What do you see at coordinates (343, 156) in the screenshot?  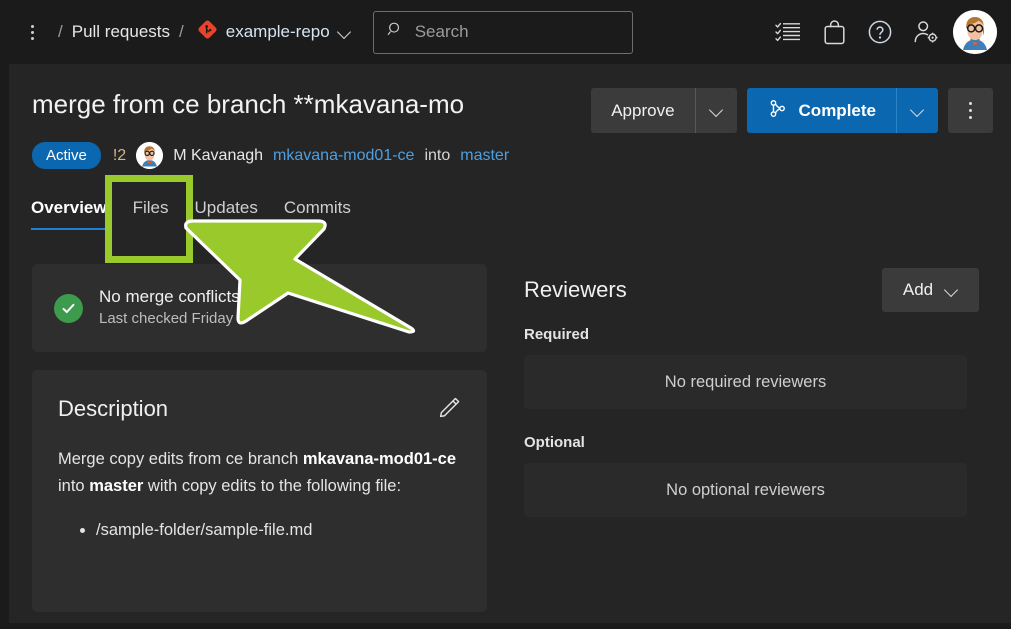 I see `source-branch-link: mkavana-mod01-ce` at bounding box center [343, 156].